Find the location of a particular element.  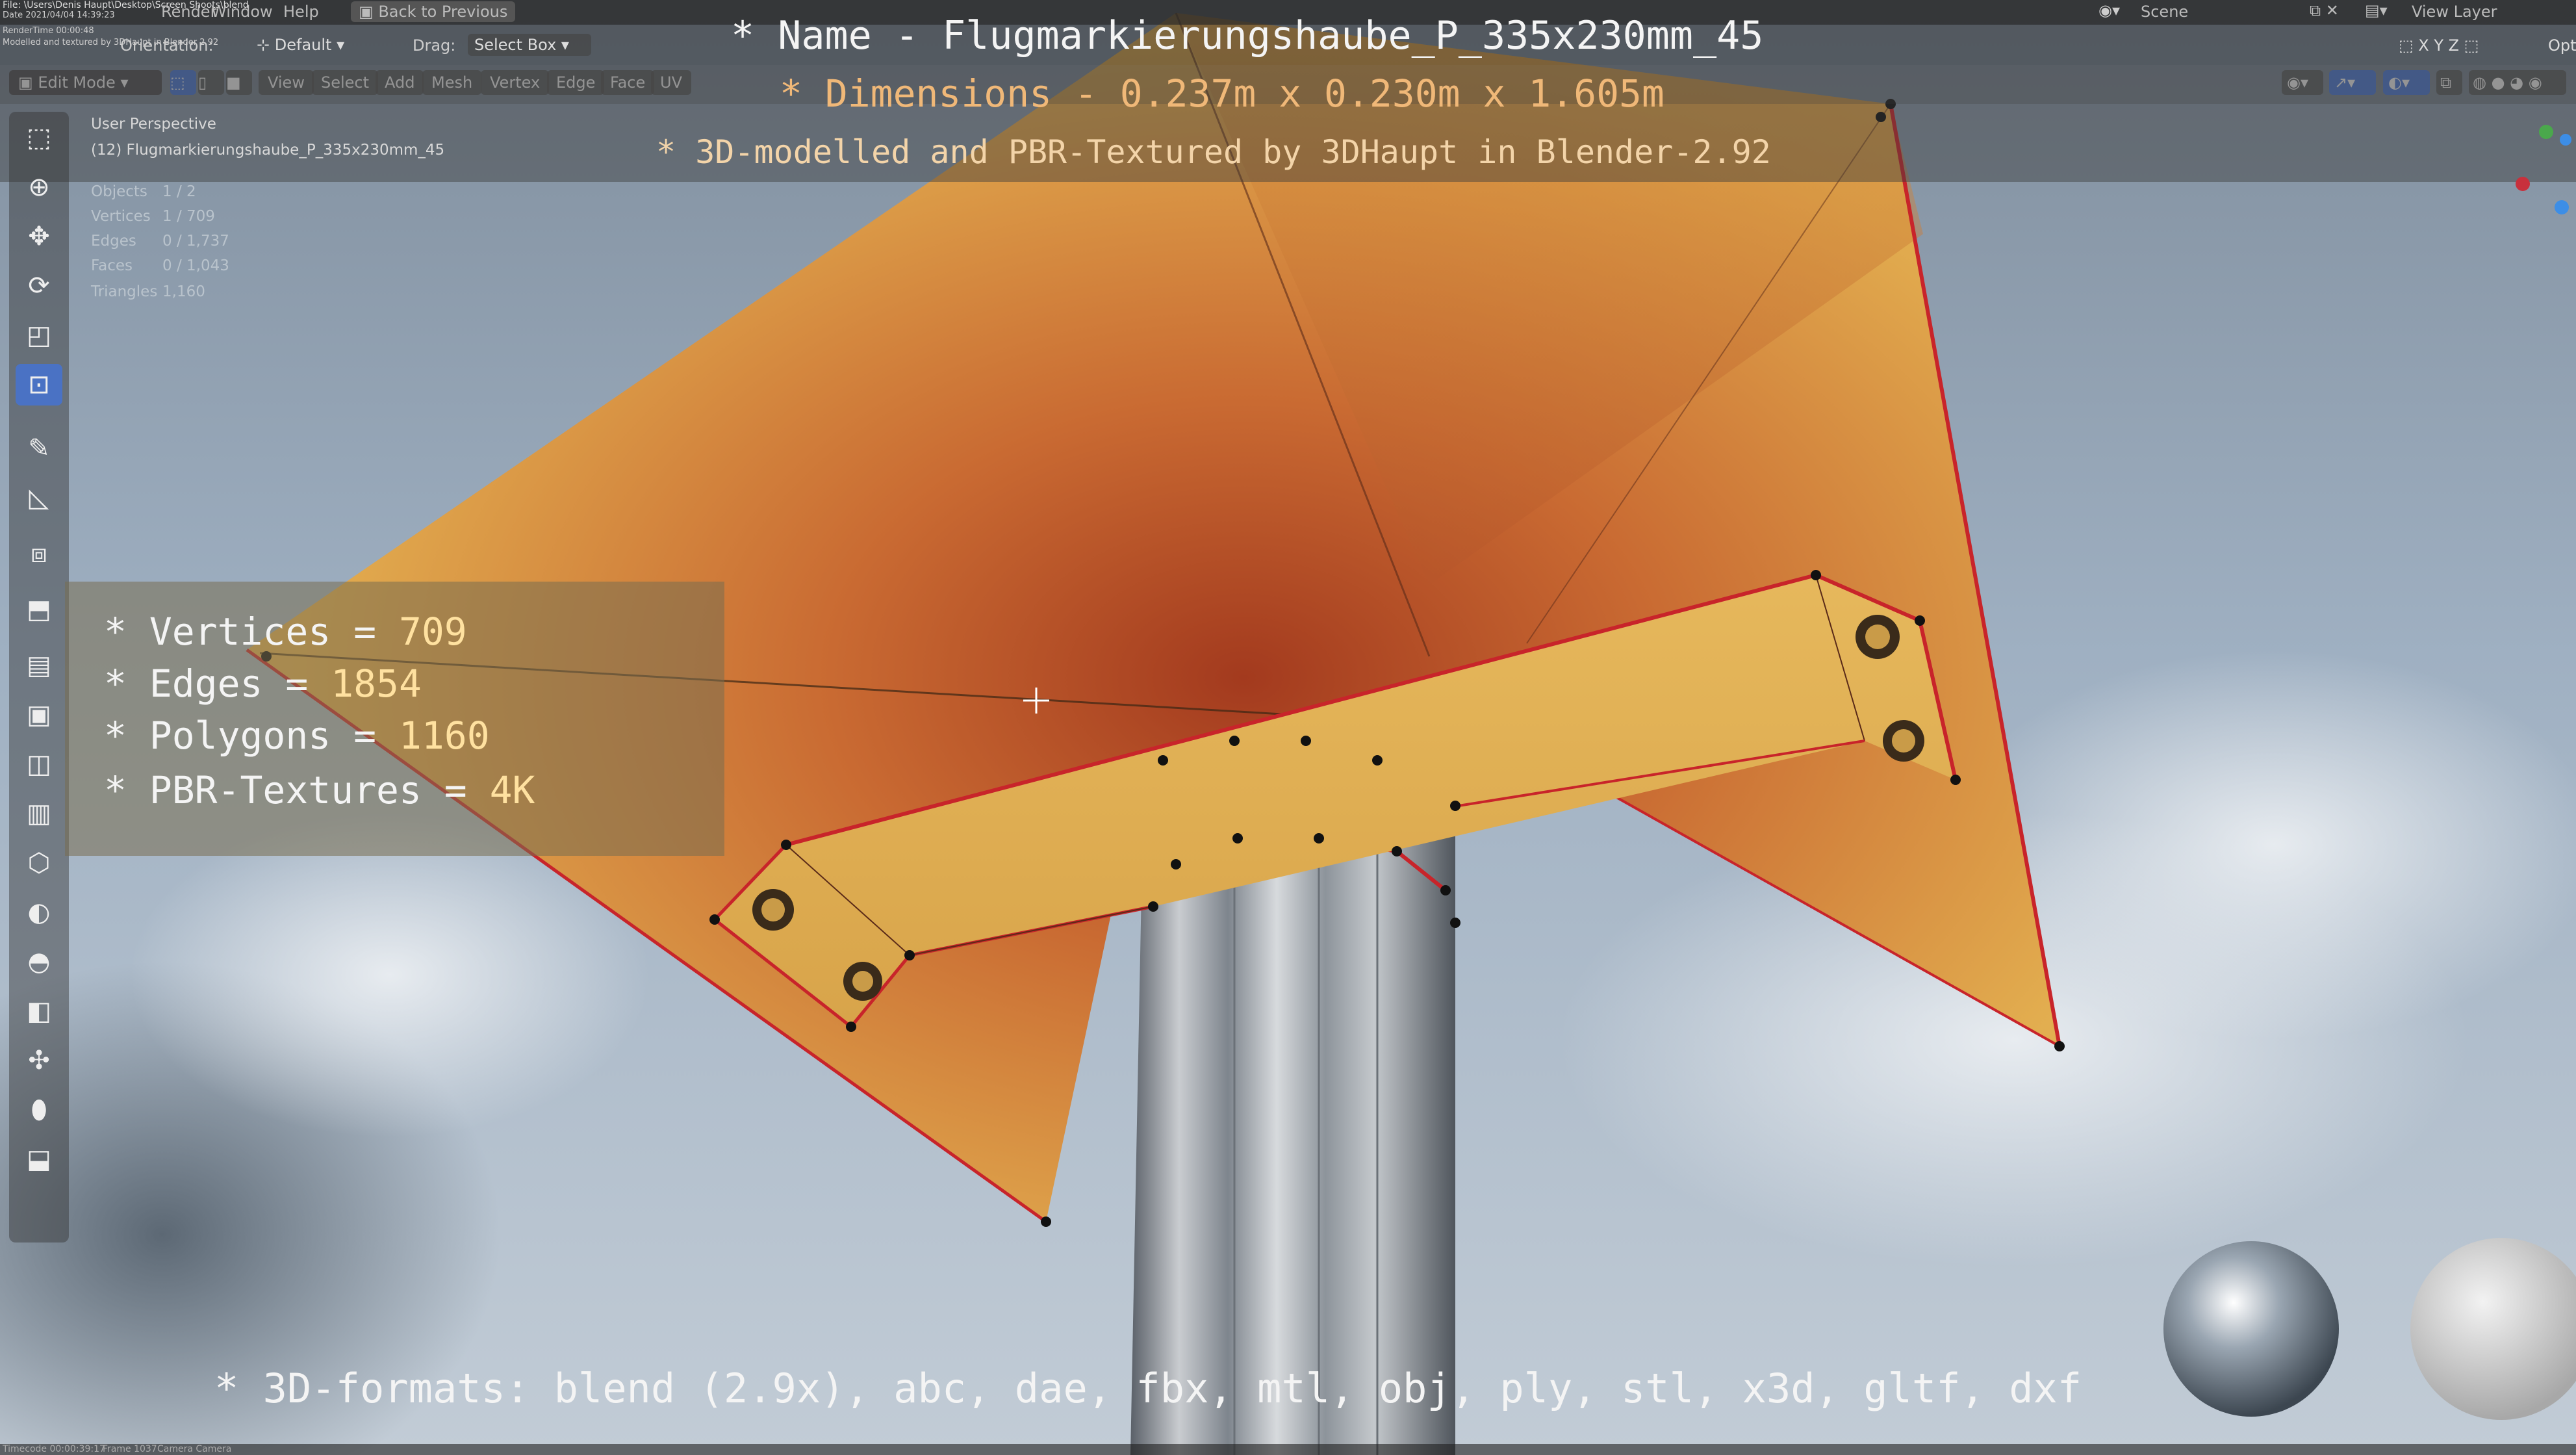

knife-tool: ▥ is located at coordinates (39, 814).